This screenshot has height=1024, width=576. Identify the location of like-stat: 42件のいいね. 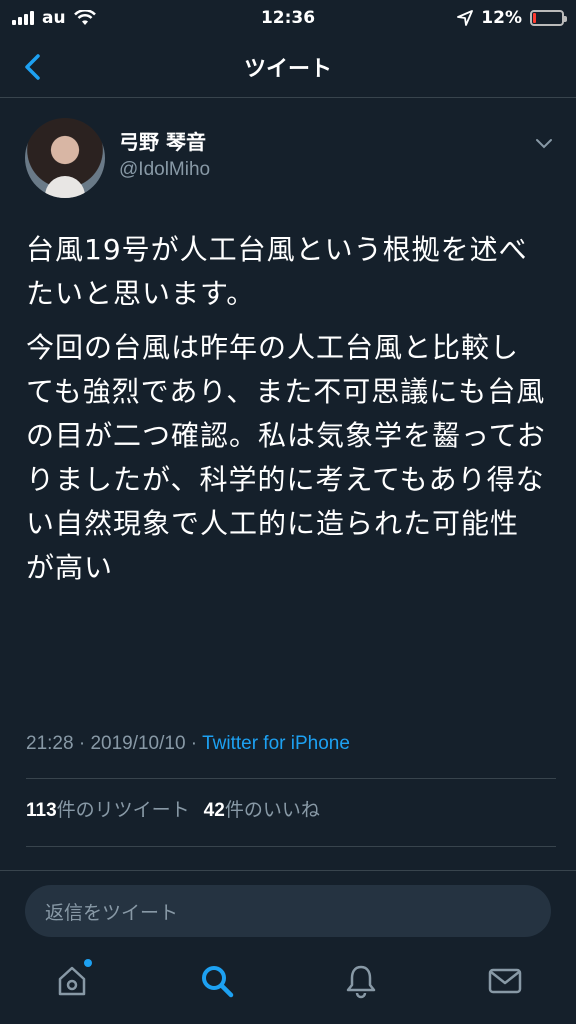
(262, 810).